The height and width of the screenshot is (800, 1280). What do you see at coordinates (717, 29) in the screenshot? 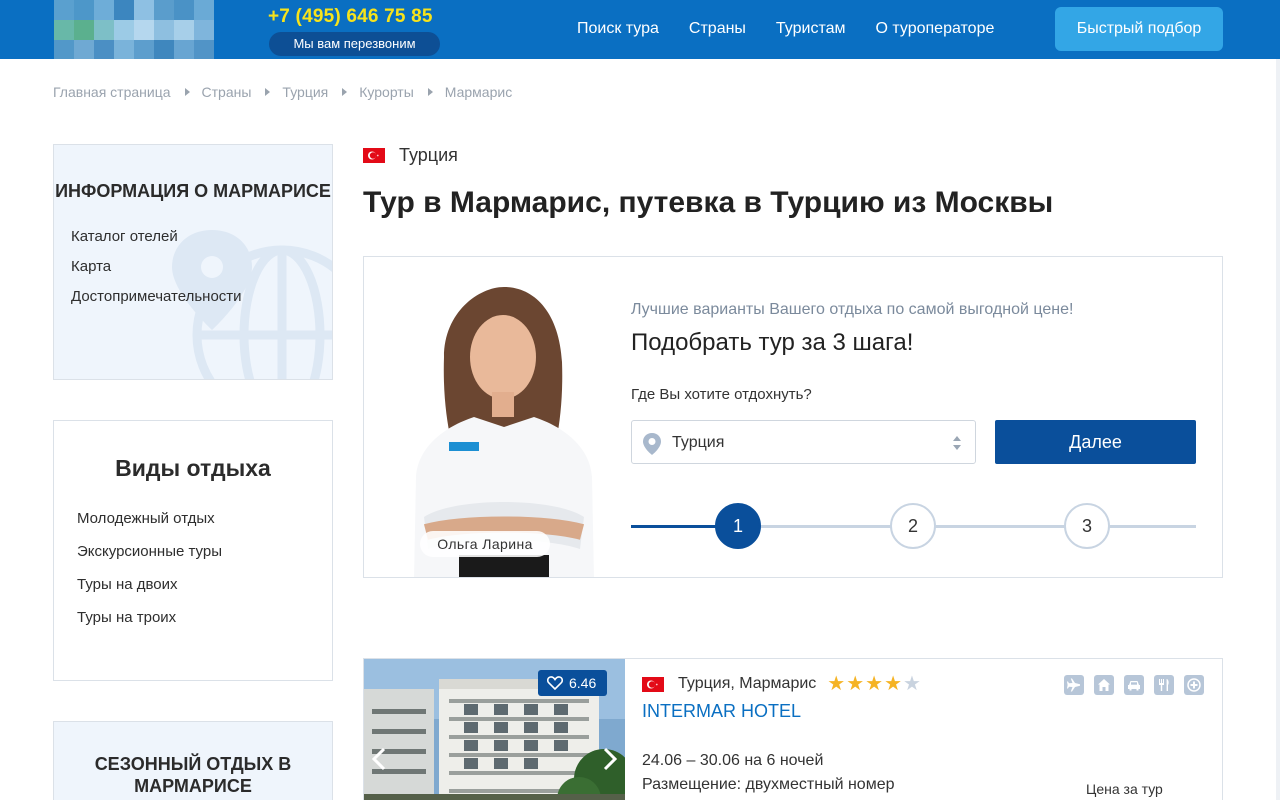
I see `nav-countries: Страны` at bounding box center [717, 29].